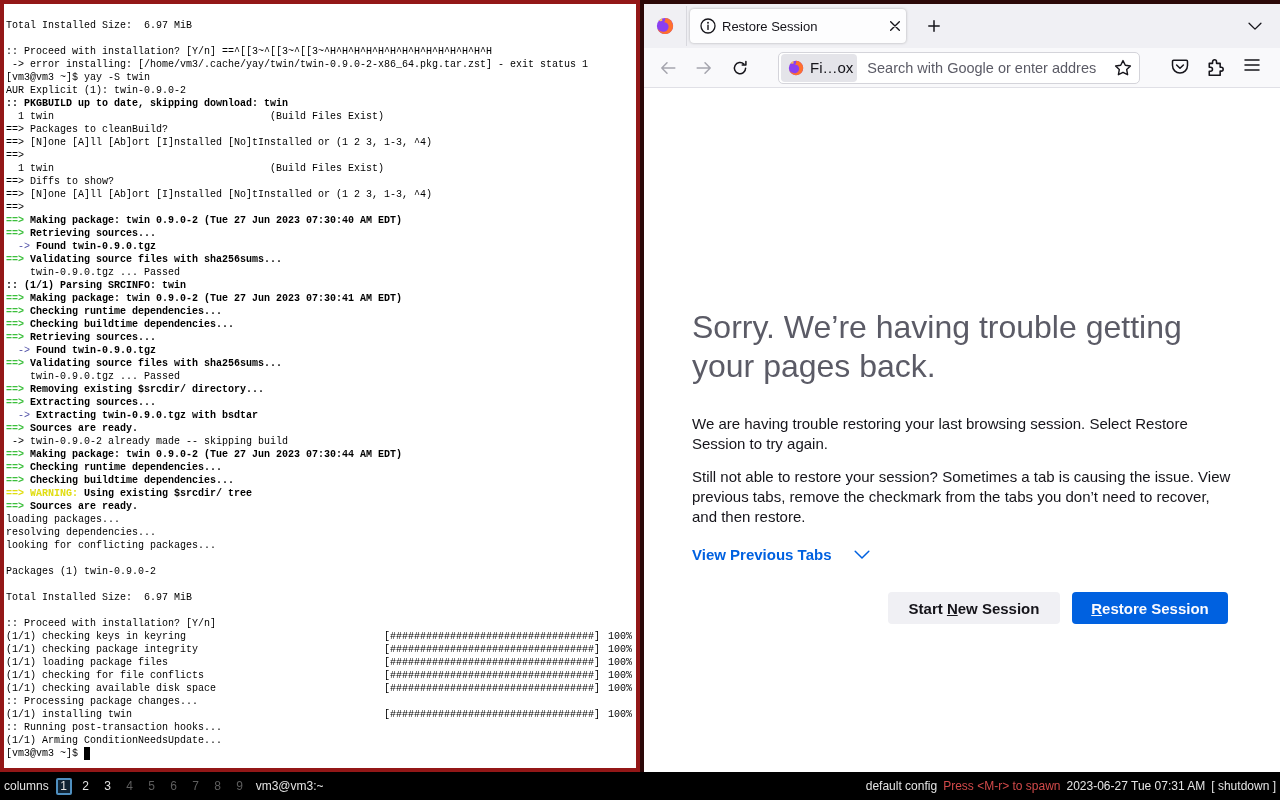  What do you see at coordinates (974, 608) in the screenshot?
I see `start-new-session-button: Start New Session` at bounding box center [974, 608].